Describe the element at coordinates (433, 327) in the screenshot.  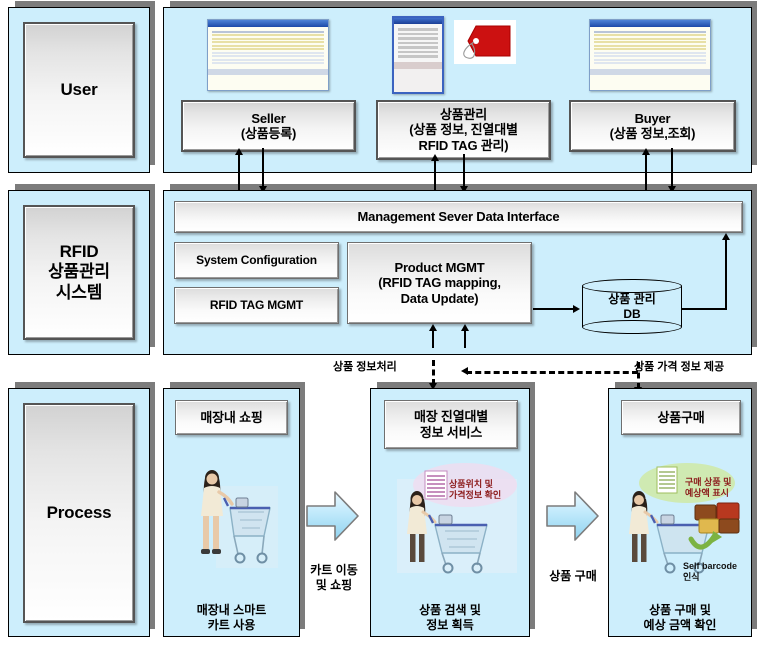
I see `process-to-productmgmt-arrowhead-a` at that location.